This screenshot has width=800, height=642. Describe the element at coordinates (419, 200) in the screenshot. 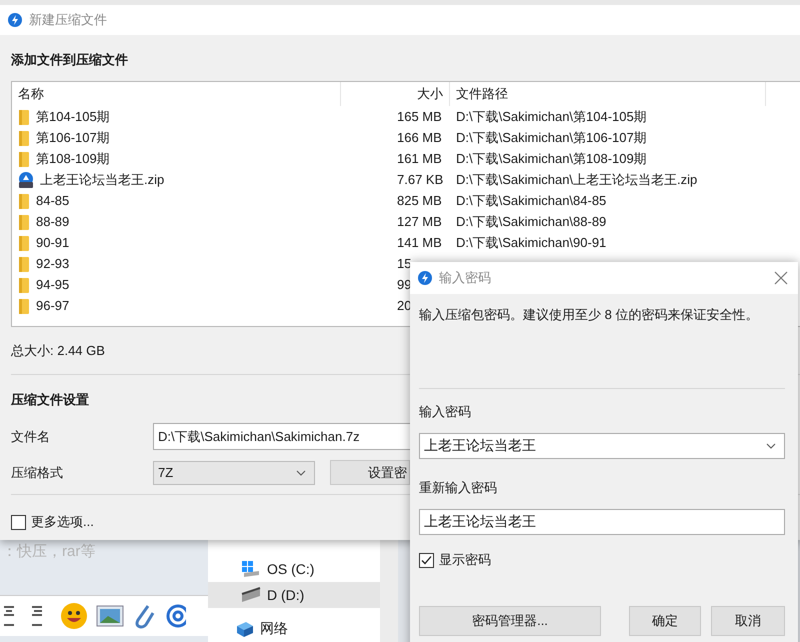

I see `file-size: 825 MB` at that location.